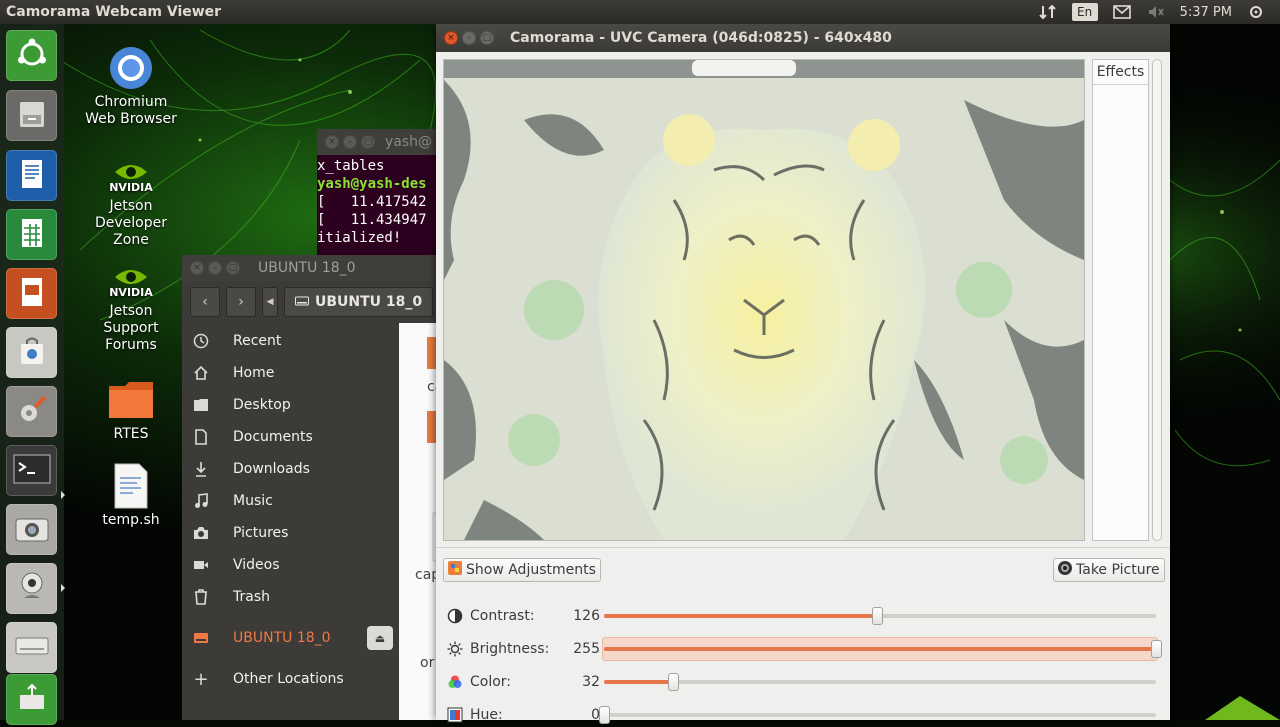 The width and height of the screenshot is (1280, 727). Describe the element at coordinates (254, 373) in the screenshot. I see `sidebar-item-label: Home` at that location.